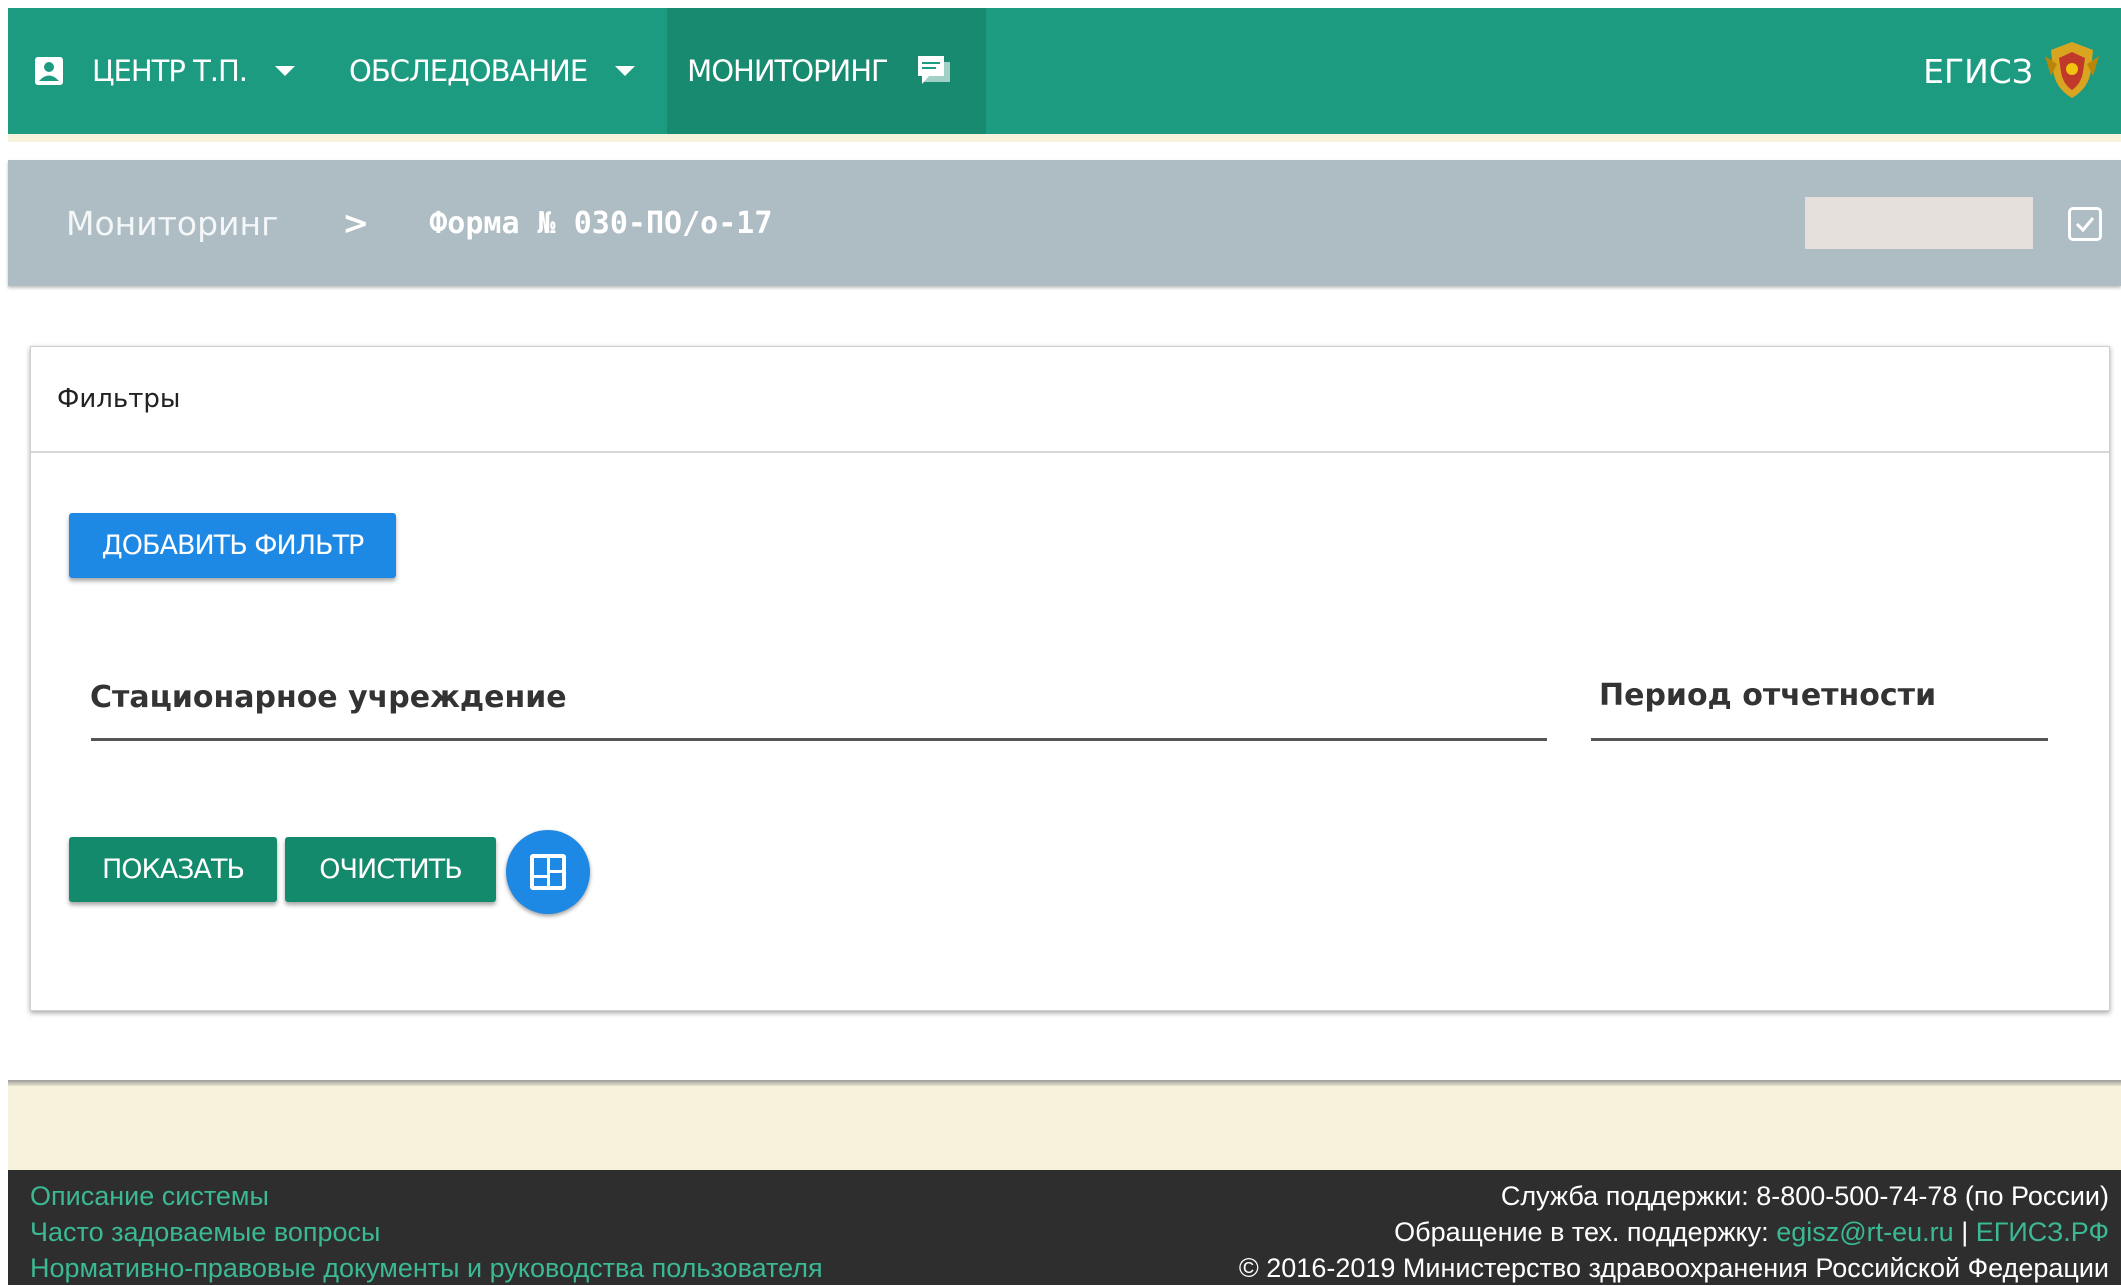 The height and width of the screenshot is (1286, 2121). I want to click on brand-label: ЕГИСЗ, so click(1978, 71).